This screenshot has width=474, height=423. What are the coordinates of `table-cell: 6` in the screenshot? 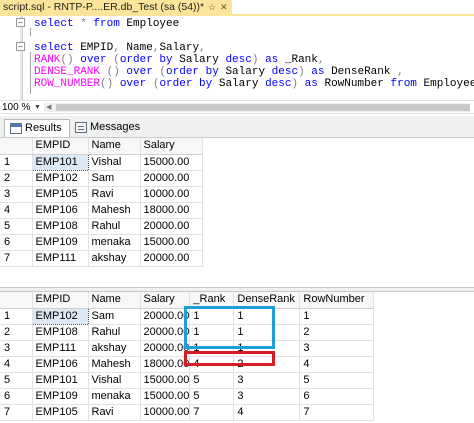 It's located at (337, 396).